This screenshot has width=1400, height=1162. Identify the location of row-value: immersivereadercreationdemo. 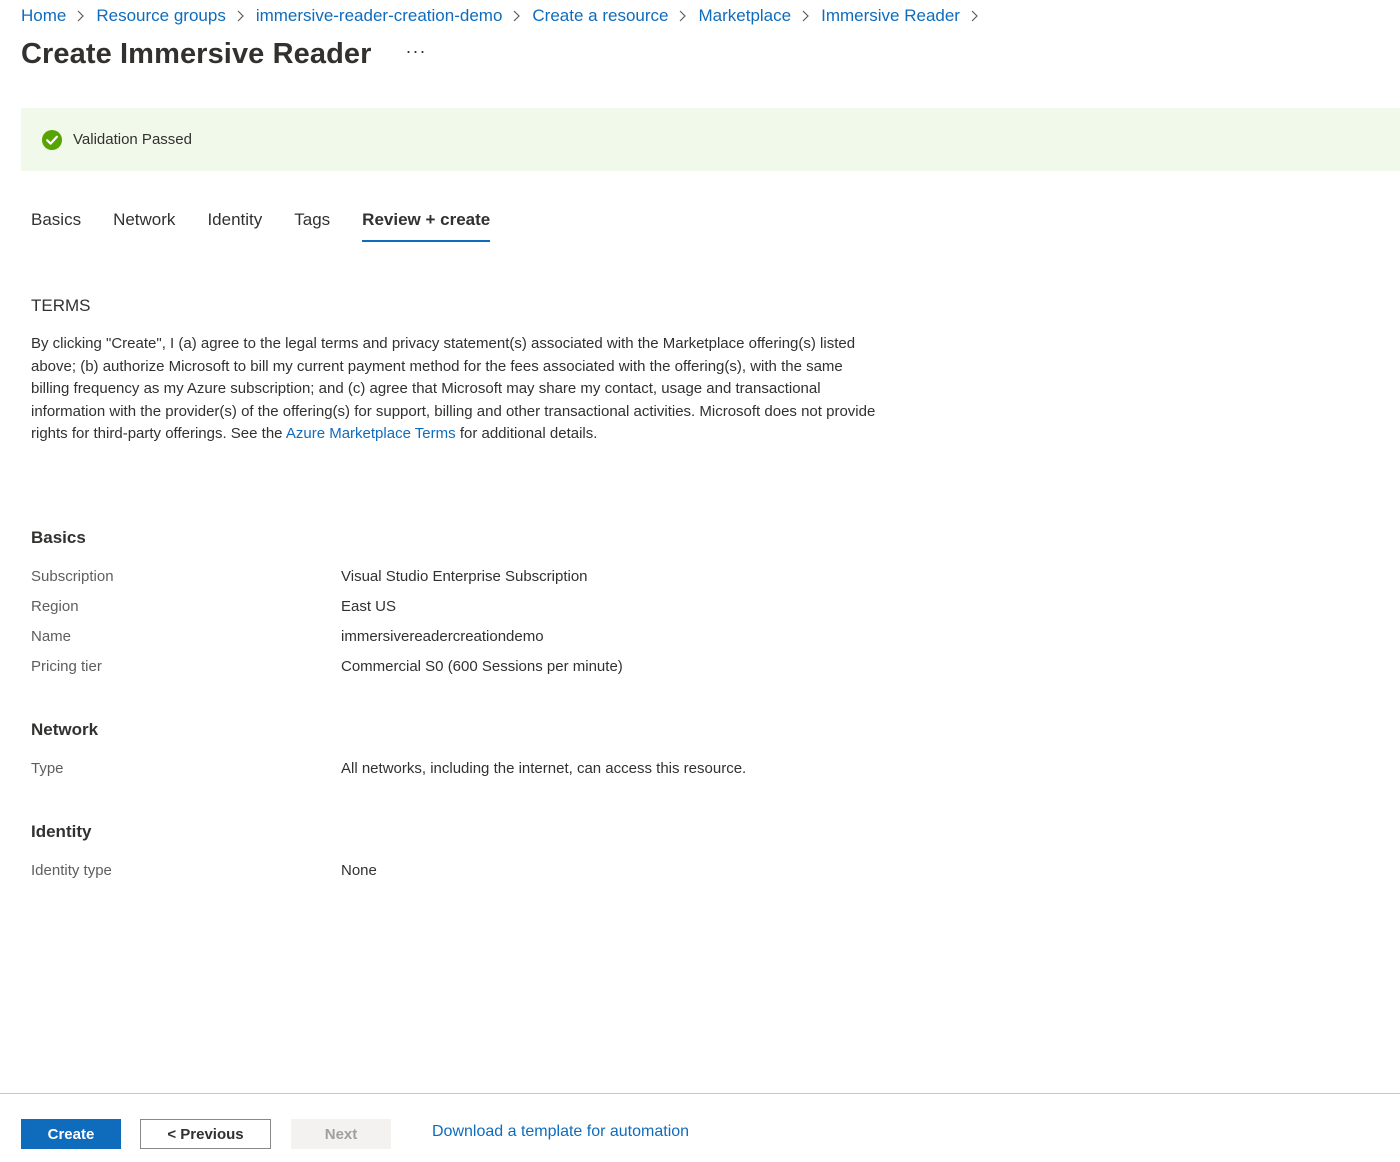
(442, 636).